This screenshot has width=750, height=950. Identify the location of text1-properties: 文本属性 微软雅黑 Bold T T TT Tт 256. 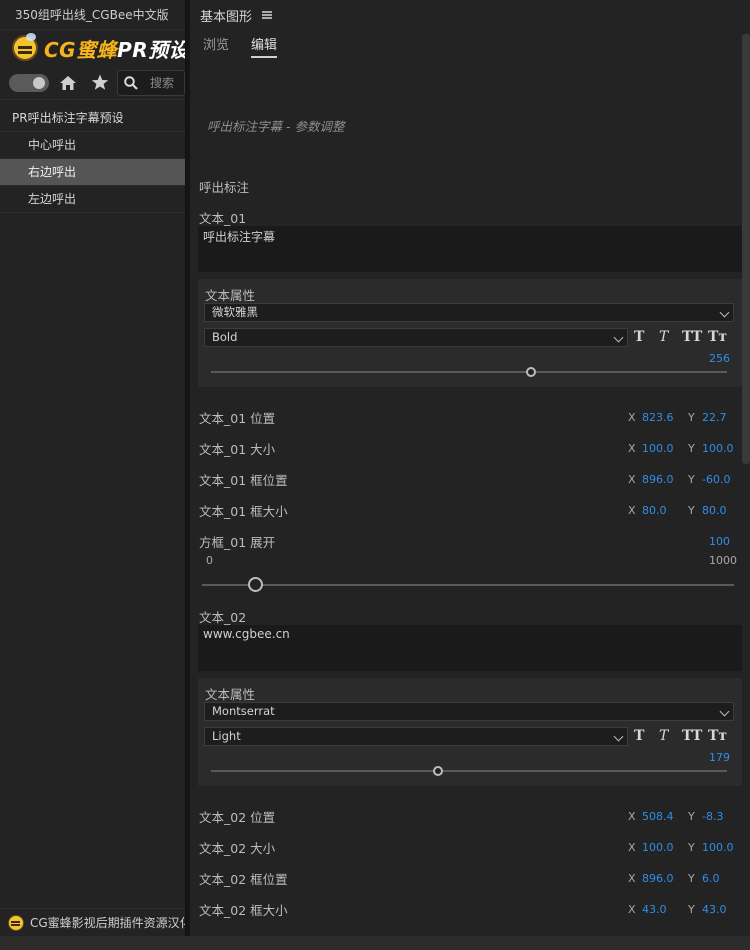
(470, 333).